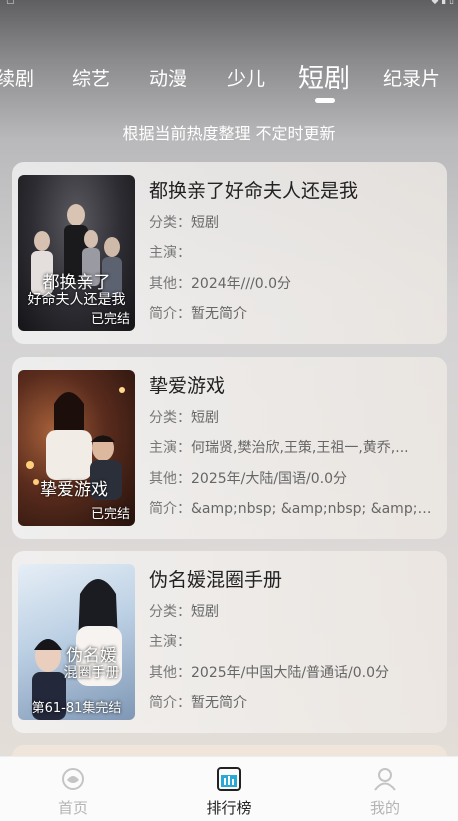 Image resolution: width=458 pixels, height=821 pixels. I want to click on tab-anime: 动漫, so click(168, 77).